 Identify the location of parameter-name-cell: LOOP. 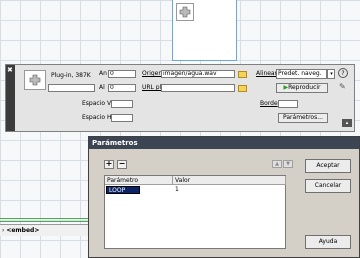
(123, 190).